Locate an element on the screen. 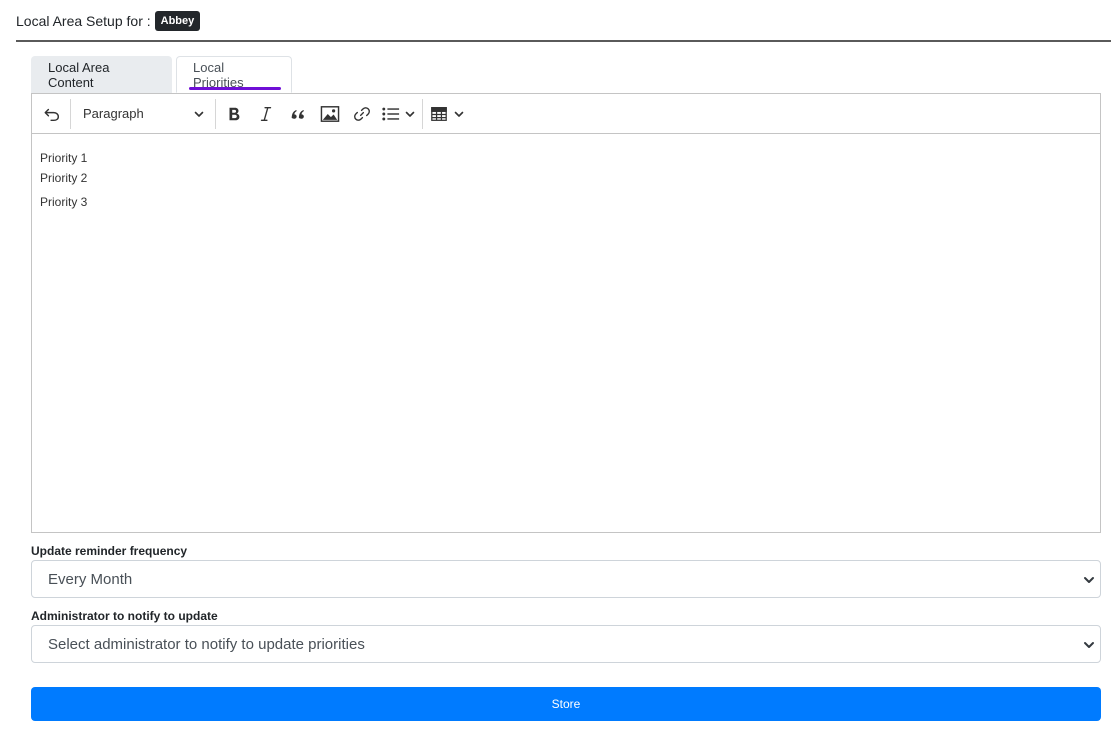 This screenshot has height=732, width=1111. tab-bar: Local Area Content Local Priorities is located at coordinates (161, 74).